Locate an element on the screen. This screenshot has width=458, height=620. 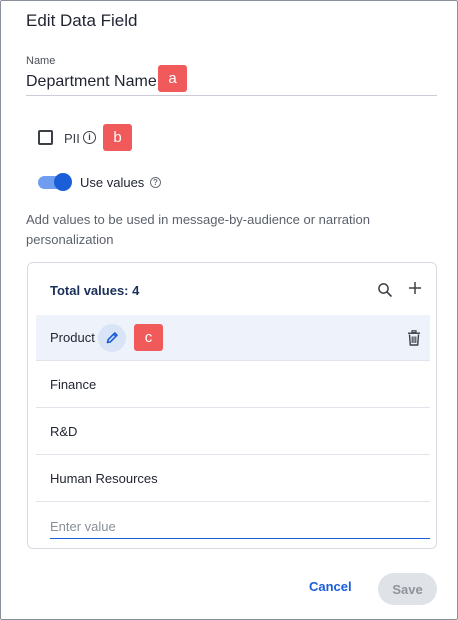
annotation-marker-b: b is located at coordinates (117, 137).